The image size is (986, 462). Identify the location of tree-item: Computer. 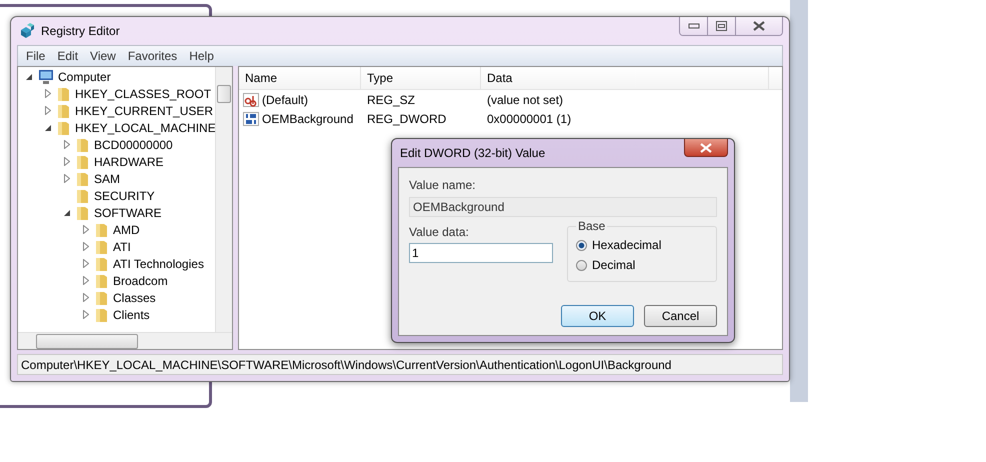
(84, 77).